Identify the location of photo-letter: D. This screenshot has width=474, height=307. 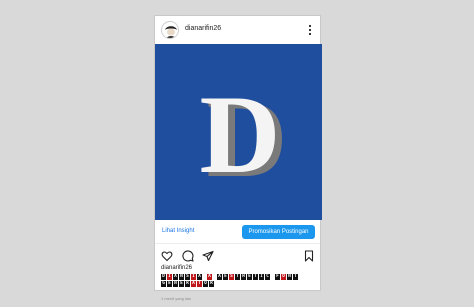
(240, 135).